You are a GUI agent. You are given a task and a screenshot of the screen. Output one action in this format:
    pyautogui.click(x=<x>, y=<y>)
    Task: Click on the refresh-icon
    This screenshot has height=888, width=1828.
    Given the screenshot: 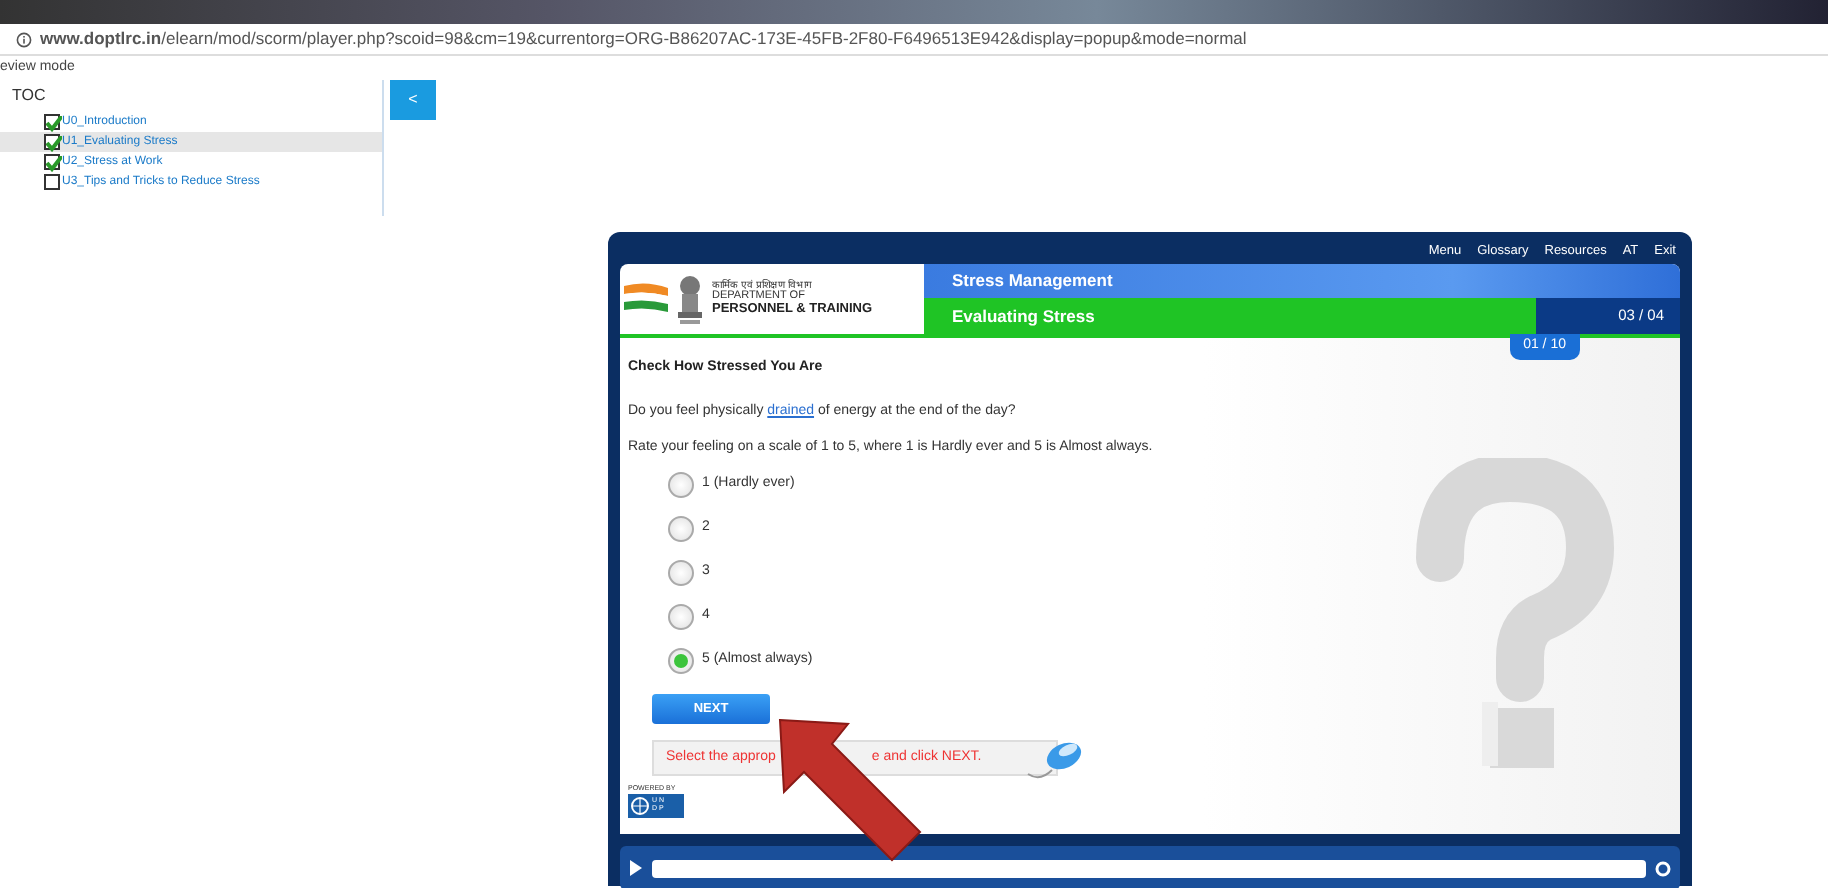 What is the action you would take?
    pyautogui.click(x=1663, y=868)
    